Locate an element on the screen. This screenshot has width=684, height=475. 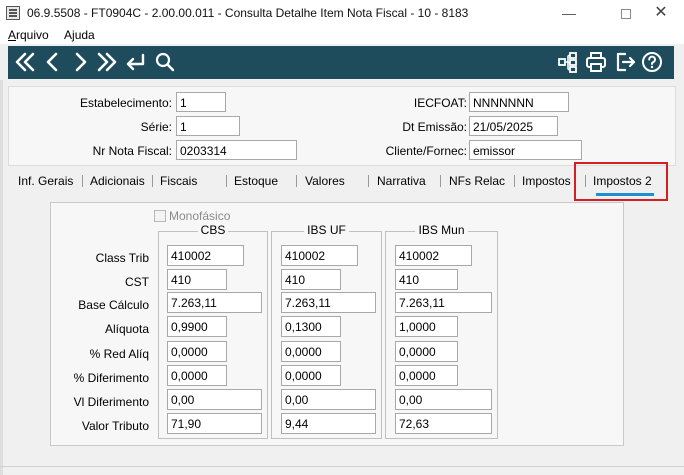
ibs-uf-group-title: IBS UF is located at coordinates (326, 230).